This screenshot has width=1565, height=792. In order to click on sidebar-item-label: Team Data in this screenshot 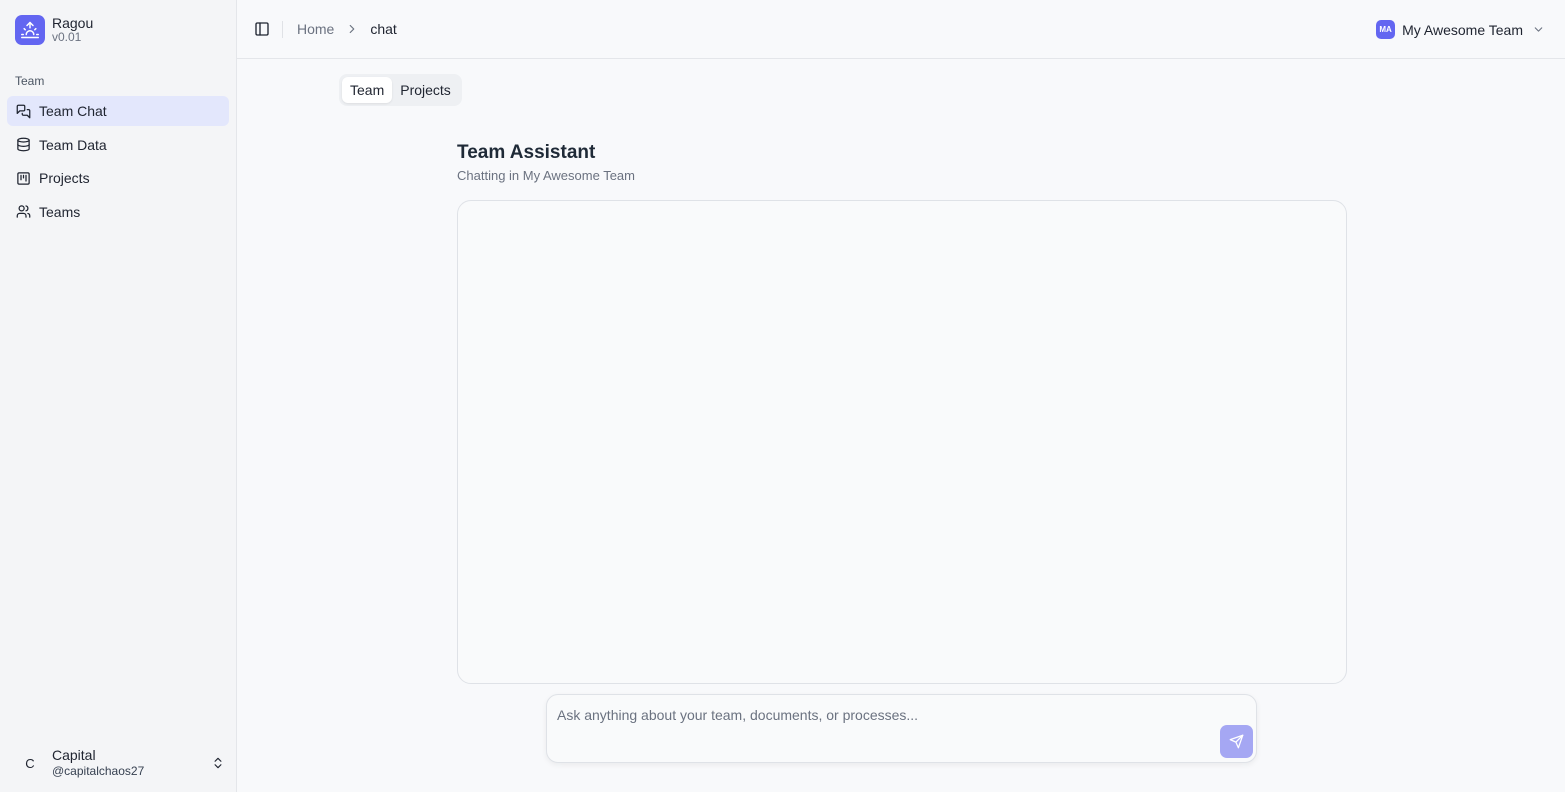, I will do `click(73, 144)`.